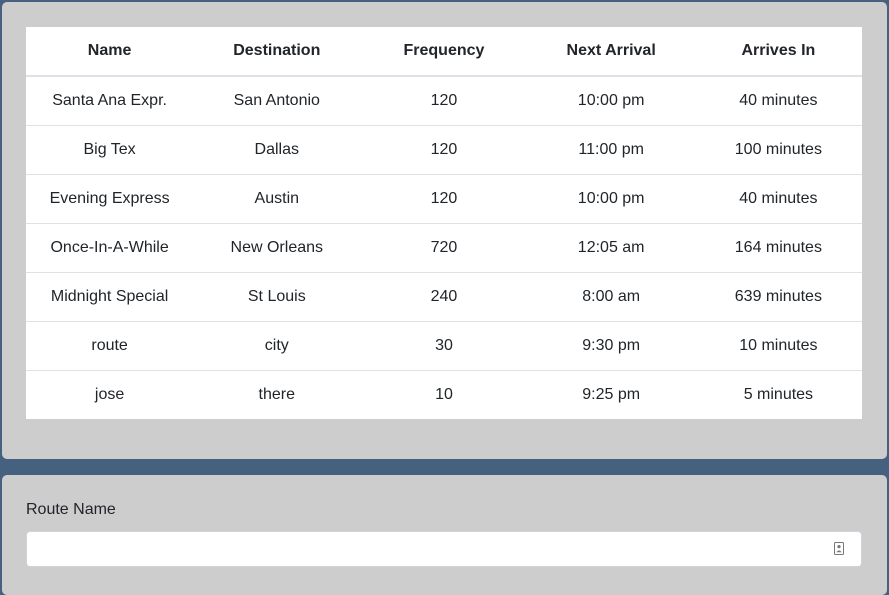 This screenshot has width=889, height=595. I want to click on table-row: jose there 10 9:25 pm 5 minutes, so click(444, 394).